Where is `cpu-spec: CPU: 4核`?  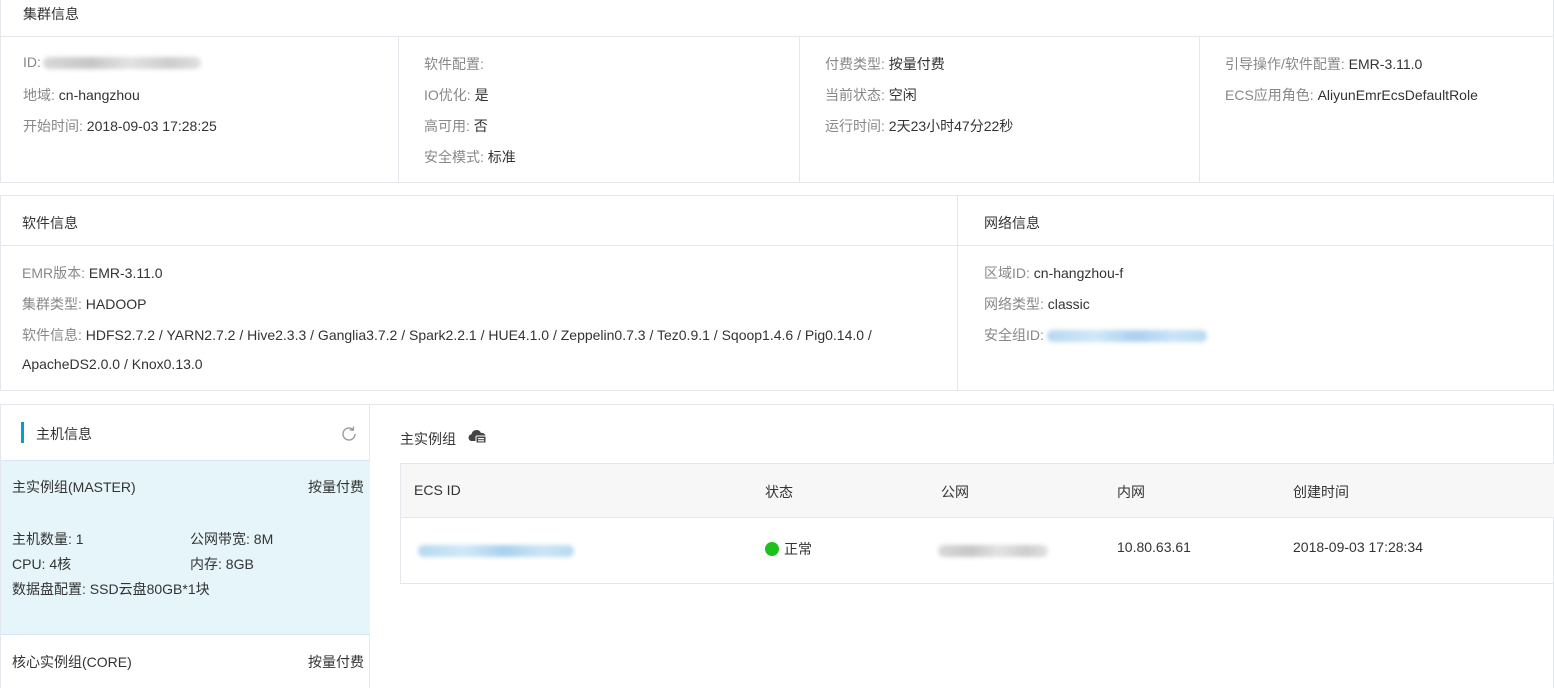 cpu-spec: CPU: 4核 is located at coordinates (42, 564).